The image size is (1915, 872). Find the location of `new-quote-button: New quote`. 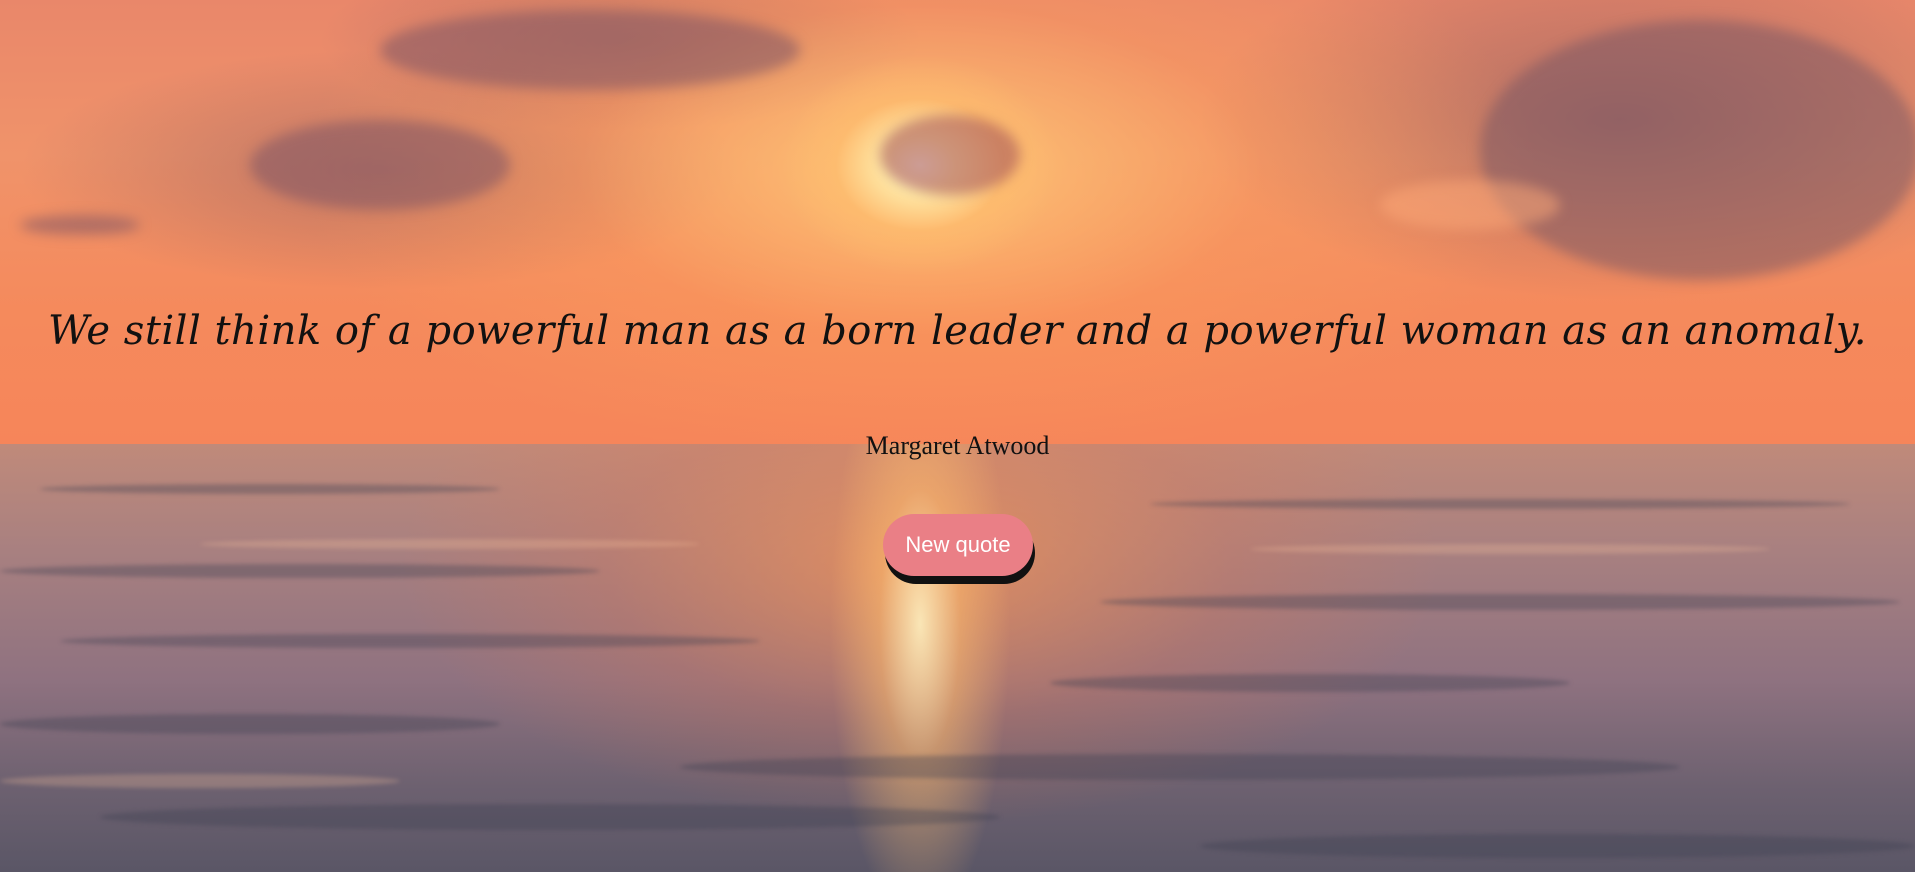

new-quote-button: New quote is located at coordinates (958, 545).